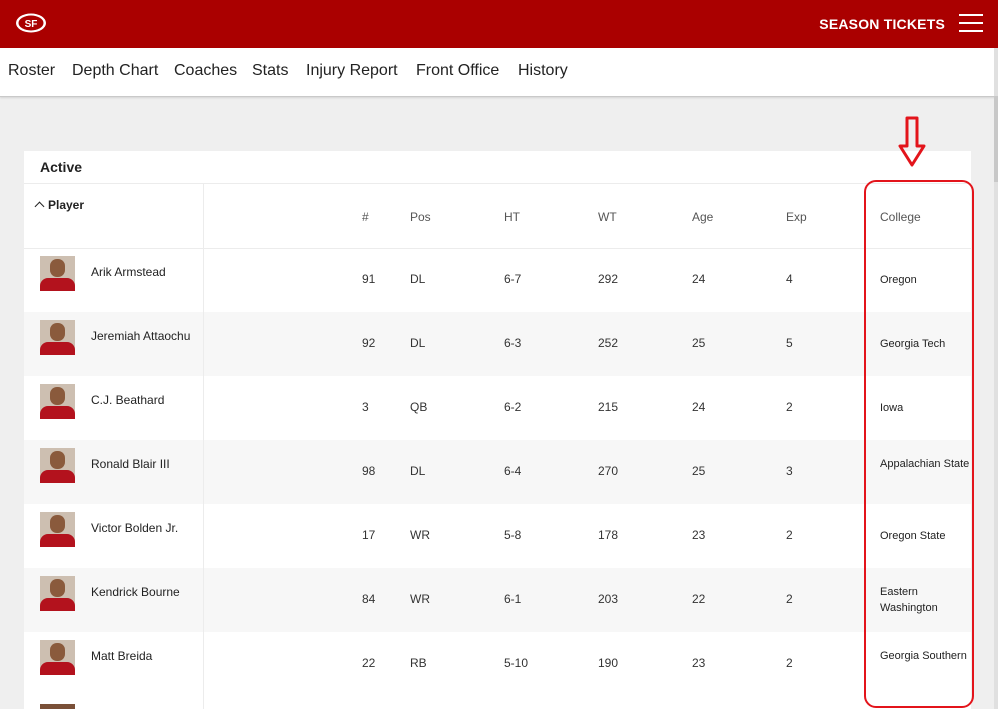 This screenshot has height=709, width=998. I want to click on cell-wt: 215, so click(608, 407).